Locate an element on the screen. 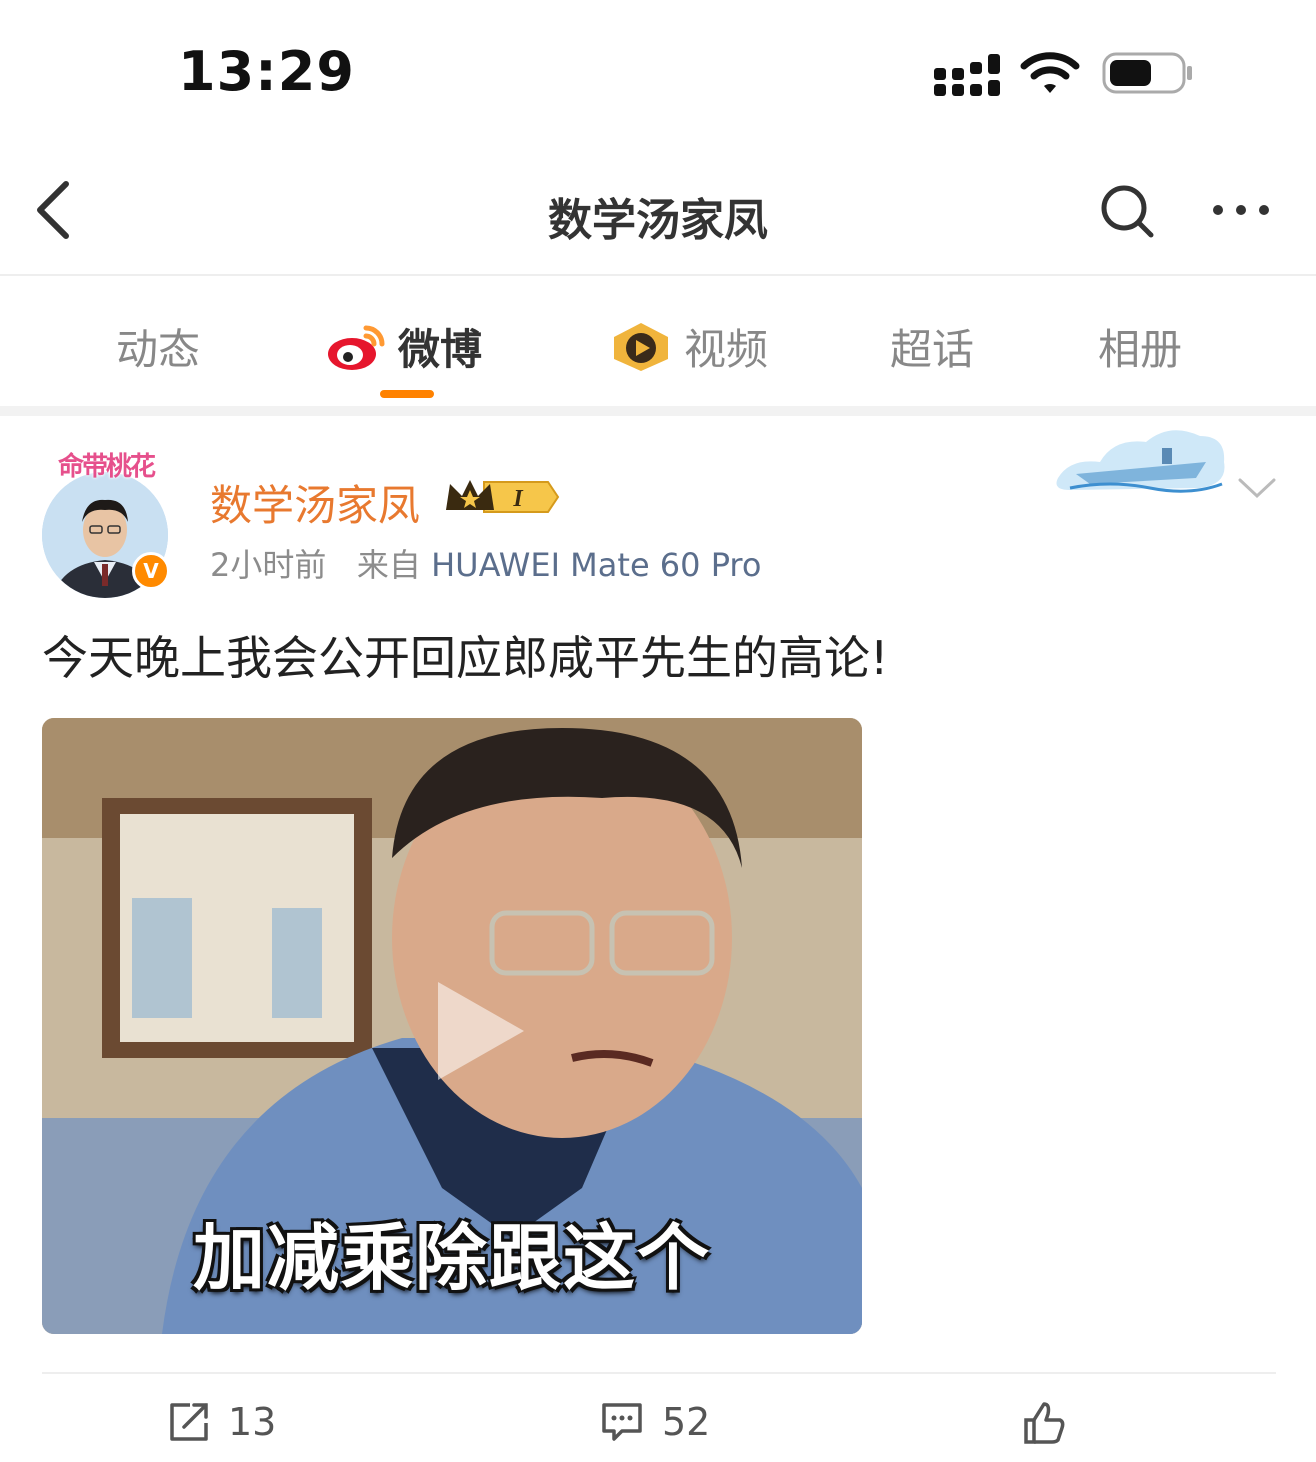 The width and height of the screenshot is (1316, 1462). post-author-name: 数学汤家凤 is located at coordinates (315, 502).